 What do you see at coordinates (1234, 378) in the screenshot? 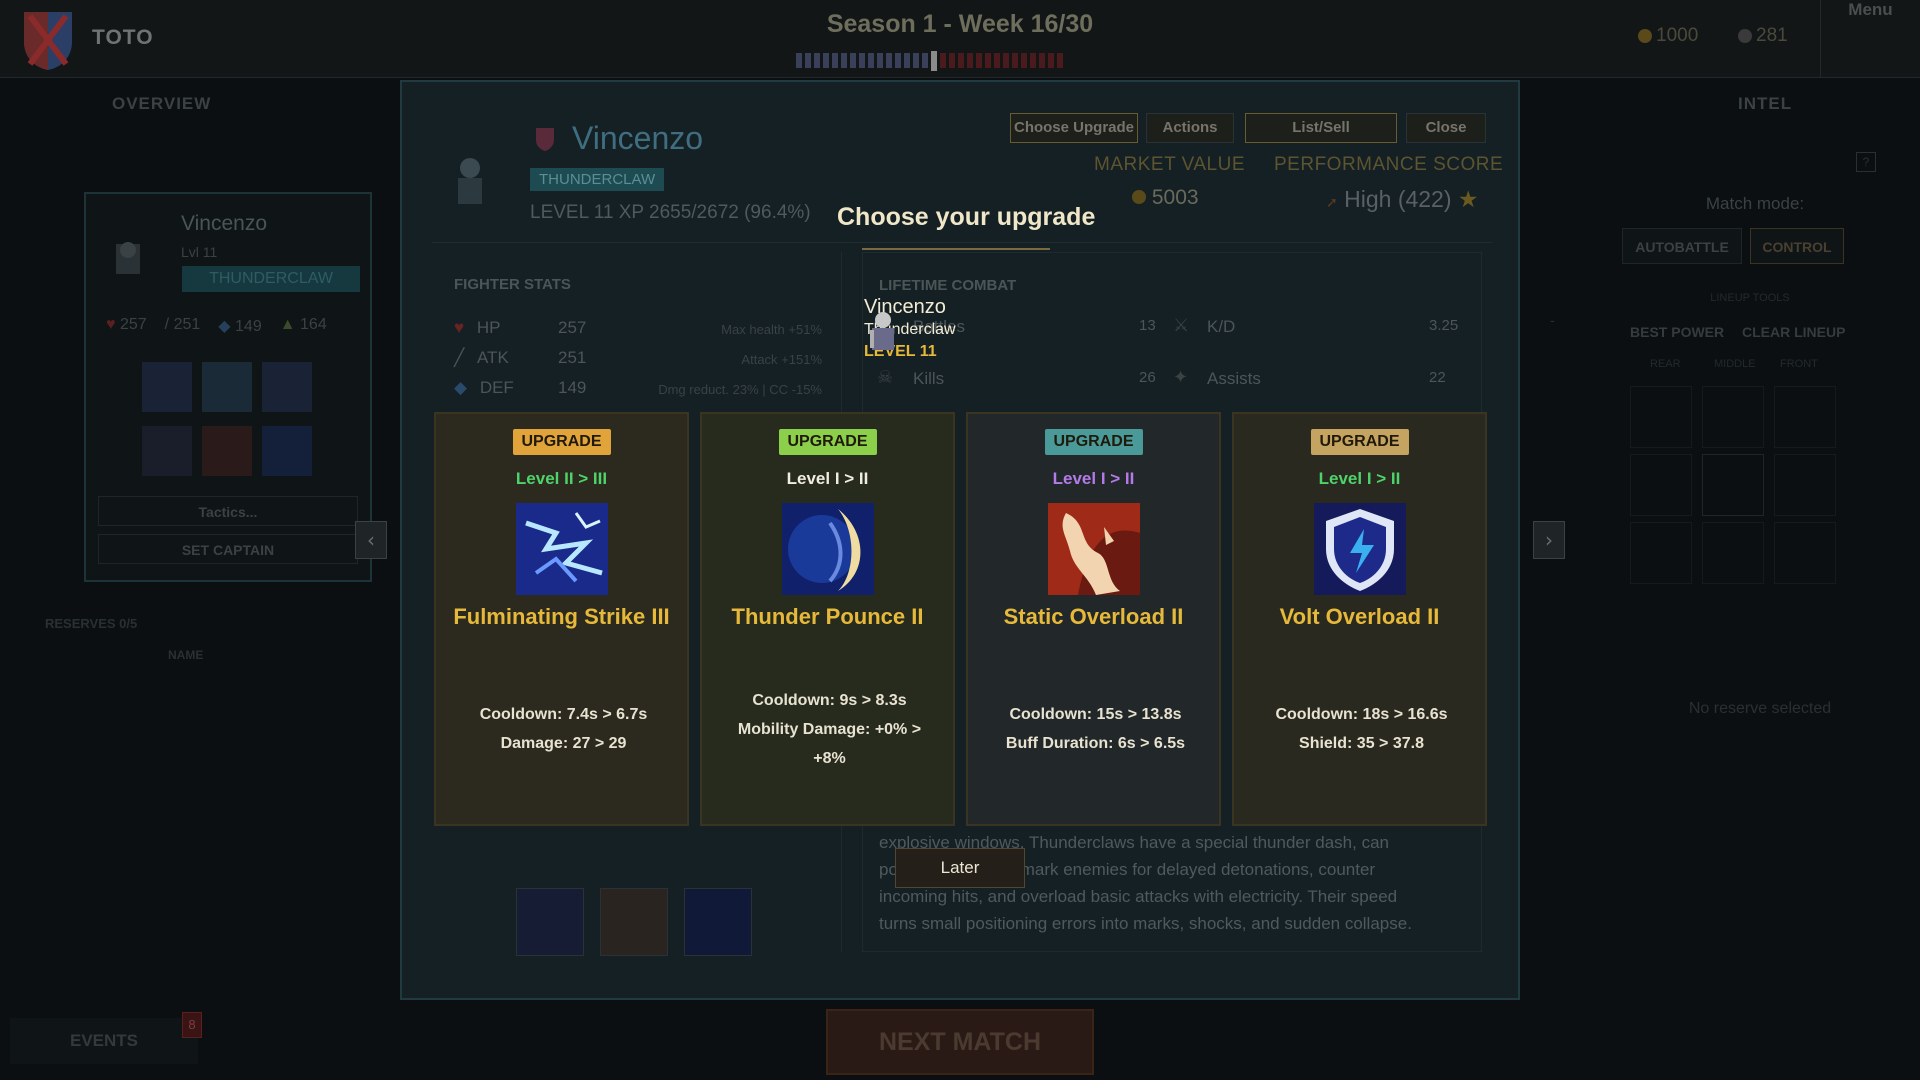
I see `combat-assists-label: Assists` at bounding box center [1234, 378].